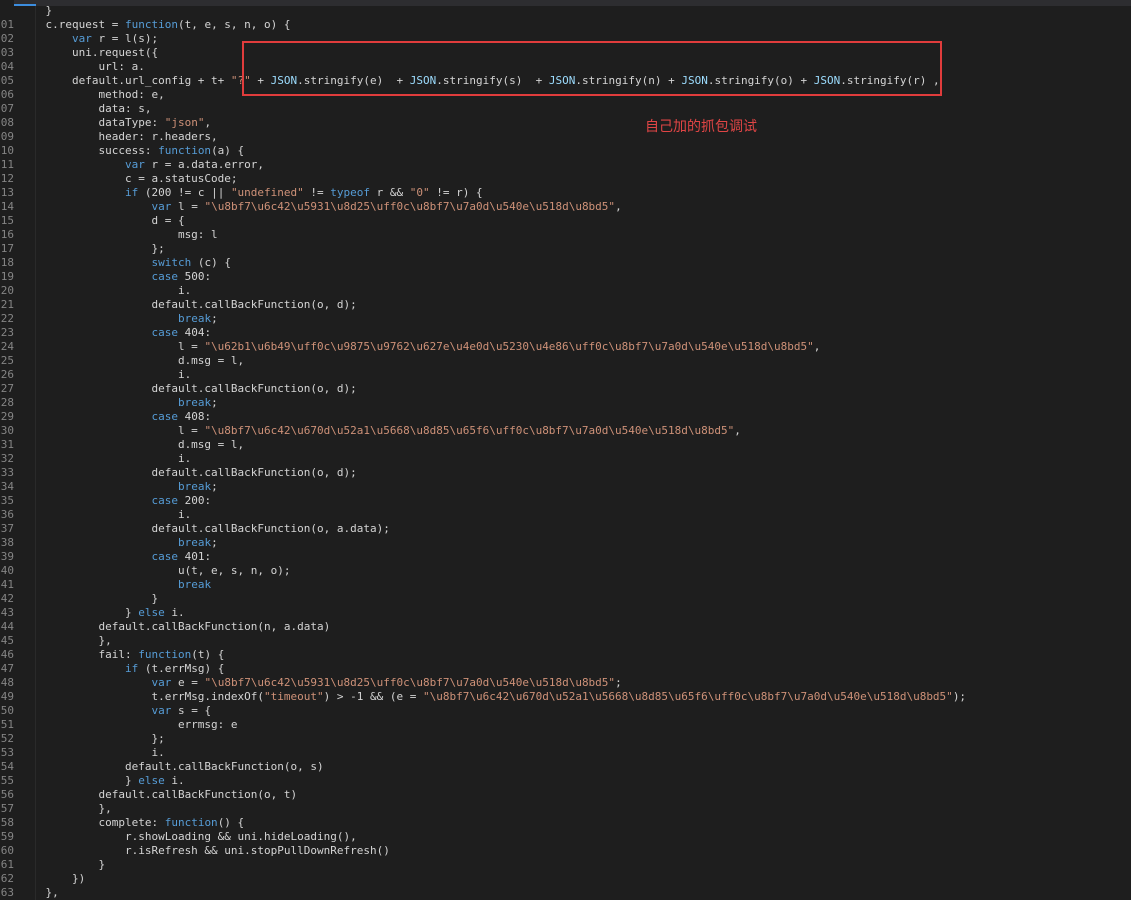 This screenshot has height=900, width=1131. Describe the element at coordinates (109, 319) in the screenshot. I see `code-line: 22 break;` at that location.